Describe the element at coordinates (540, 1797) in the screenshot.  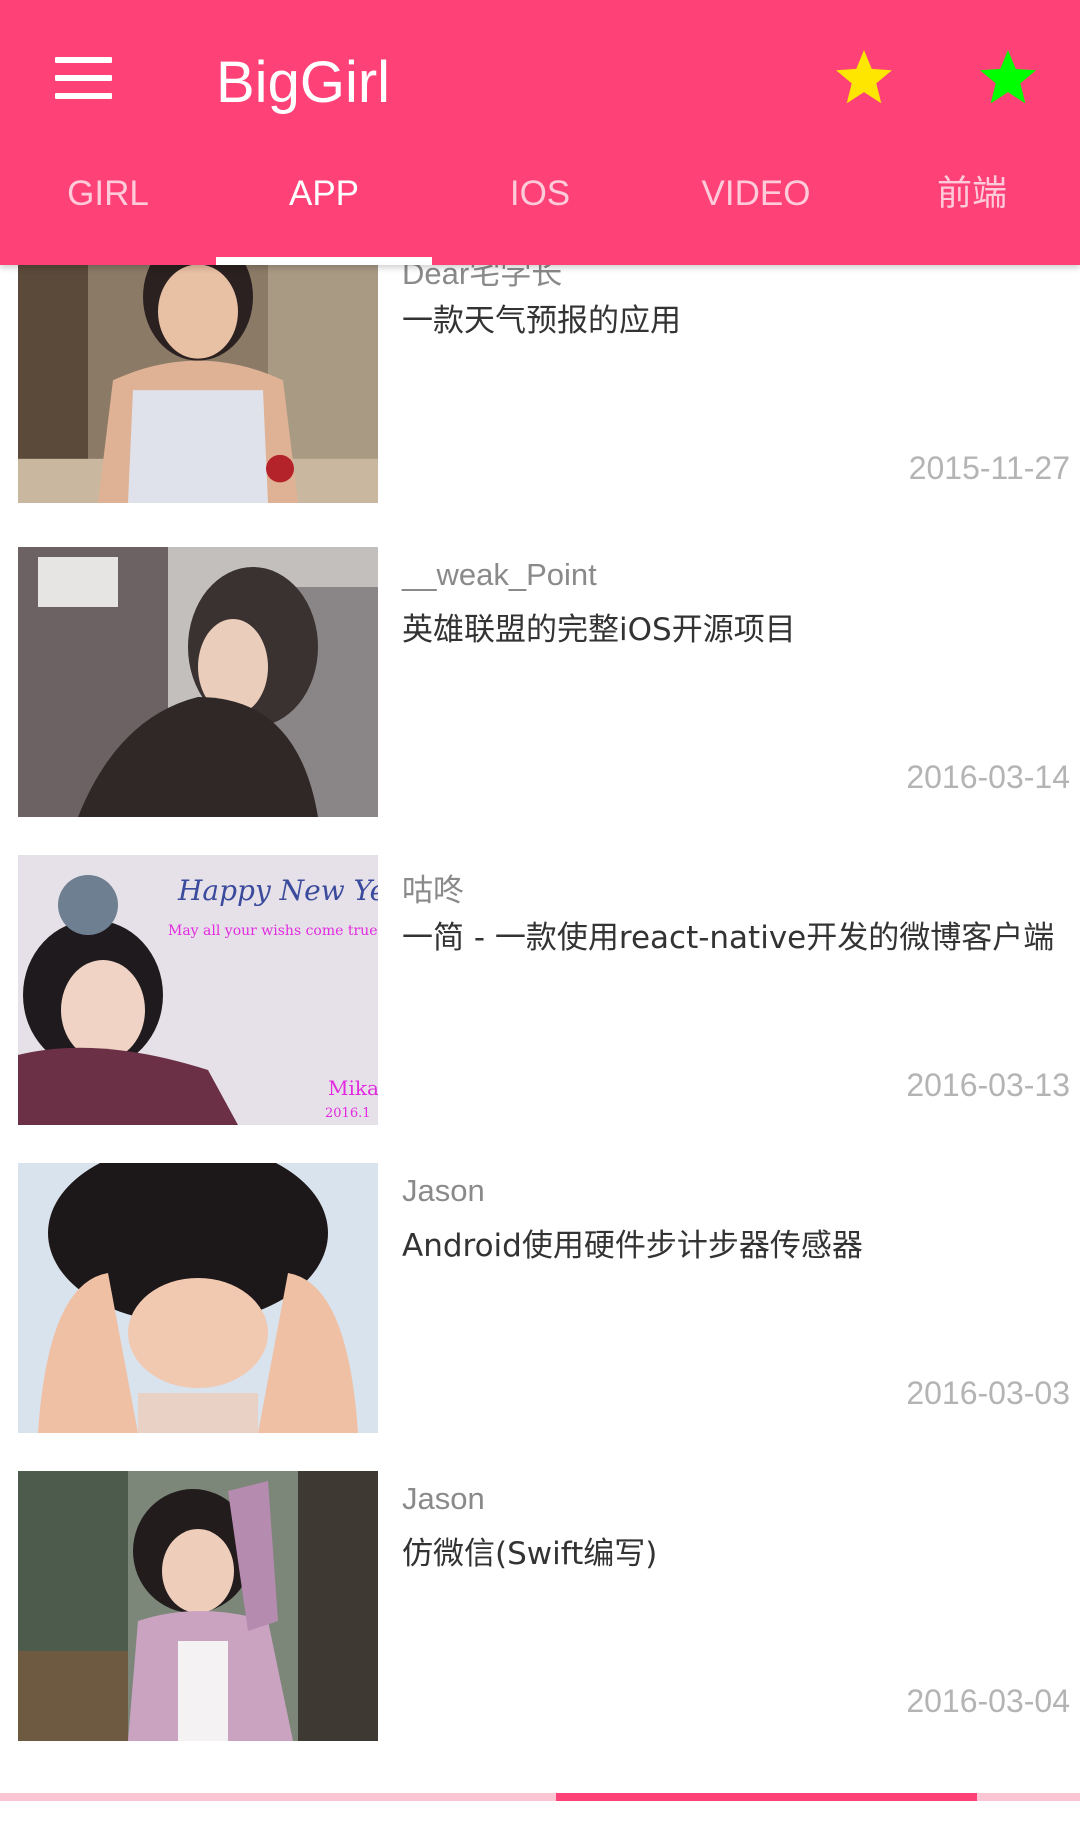
I see `scroll-progress-track` at that location.